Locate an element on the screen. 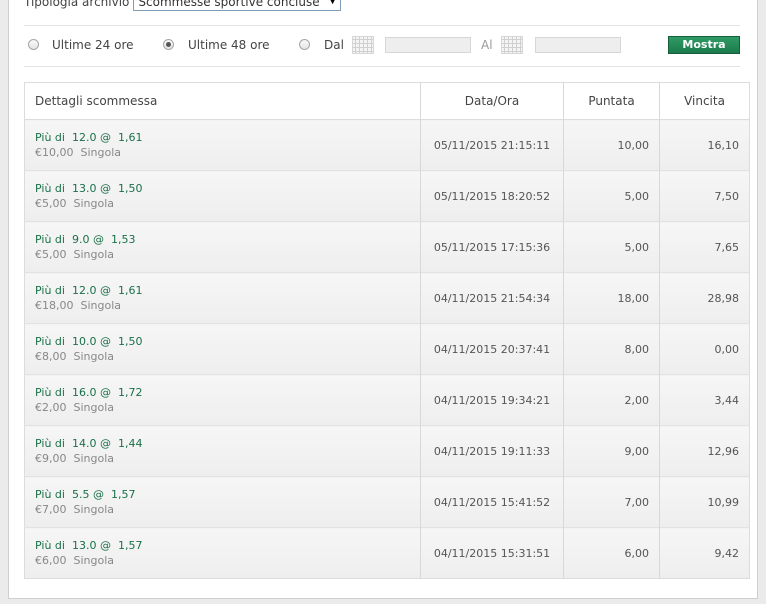 Image resolution: width=766 pixels, height=604 pixels. selection-line: Più di 16.0 @ 1,72 is located at coordinates (227, 393).